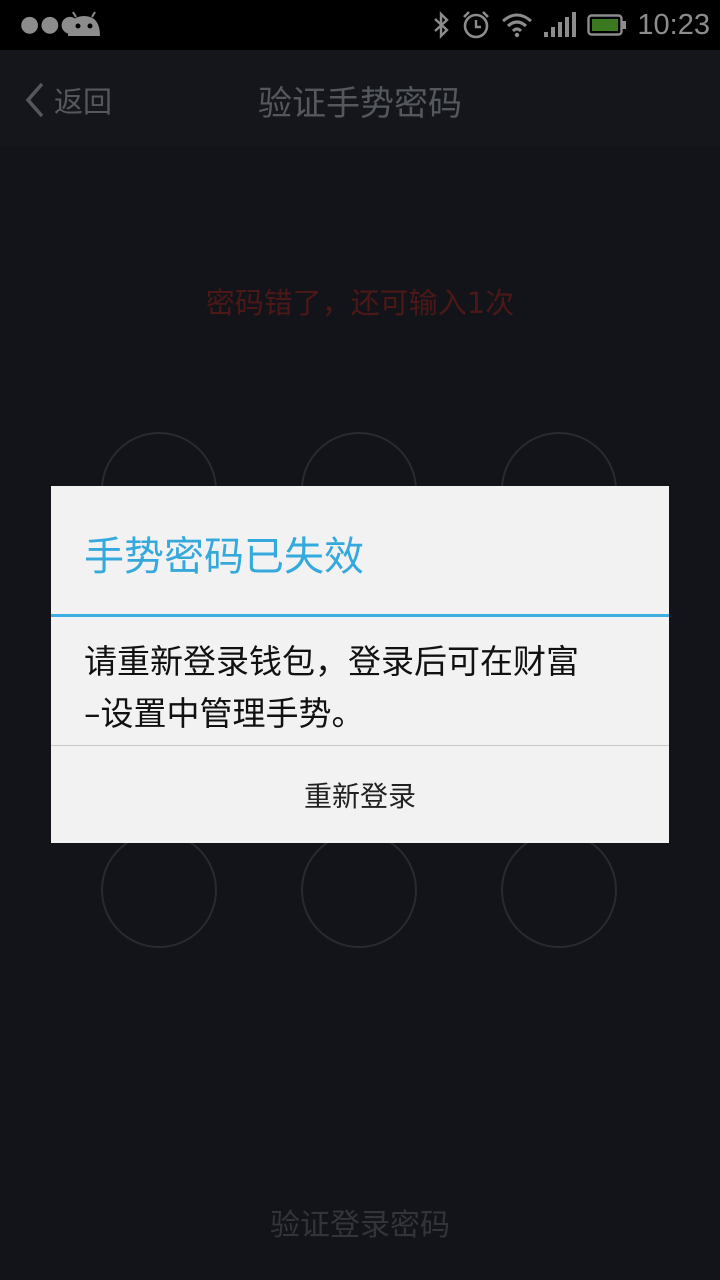  What do you see at coordinates (360, 615) in the screenshot?
I see `dialog-title-divider` at bounding box center [360, 615].